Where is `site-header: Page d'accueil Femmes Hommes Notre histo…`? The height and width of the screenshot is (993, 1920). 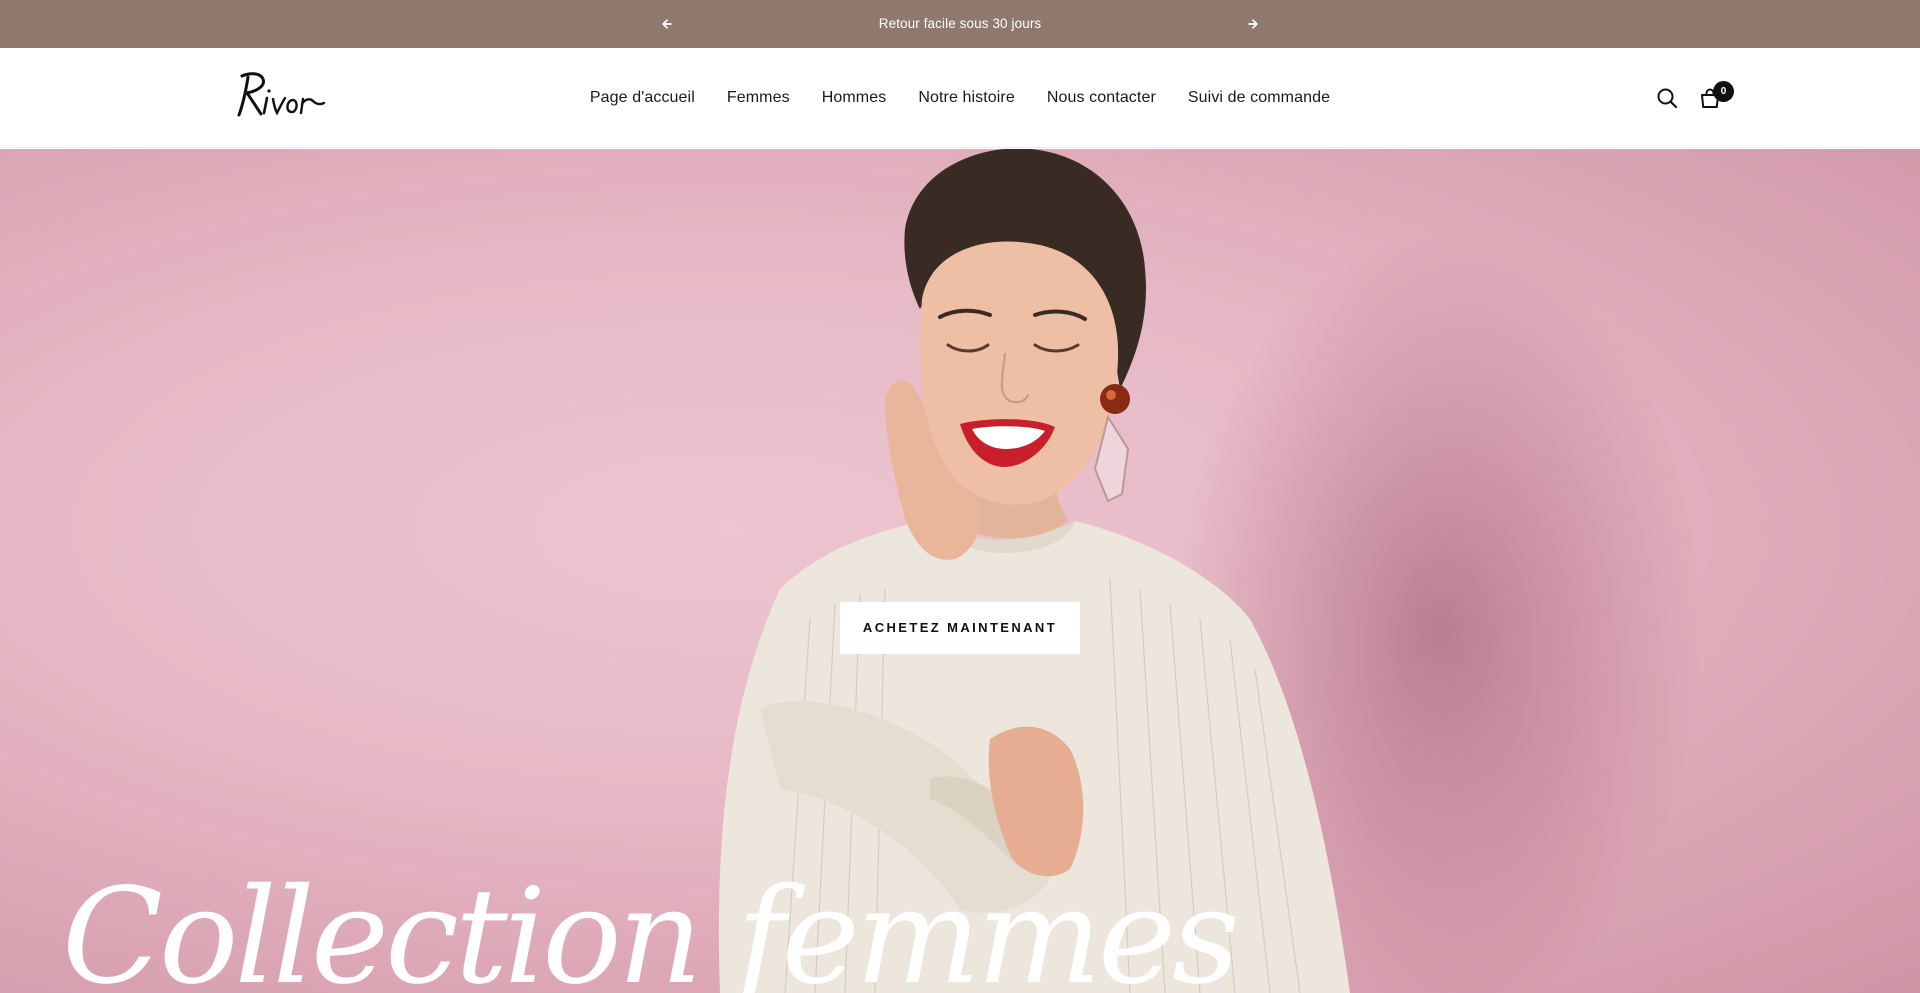 site-header: Page d'accueil Femmes Hommes Notre histo… is located at coordinates (960, 98).